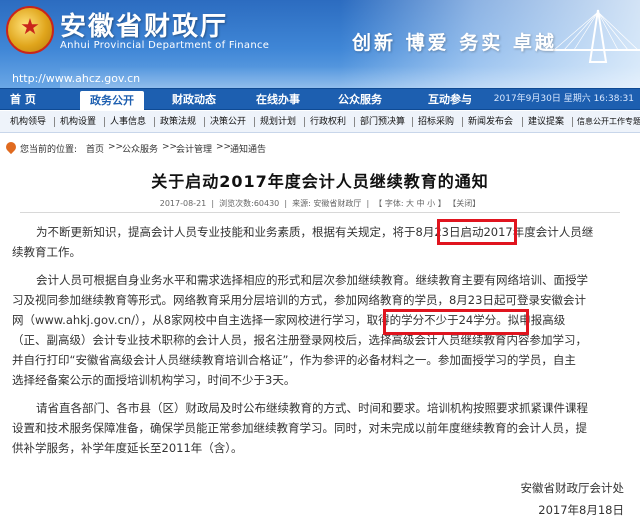  What do you see at coordinates (350, 77) in the screenshot?
I see `banner-water` at bounding box center [350, 77].